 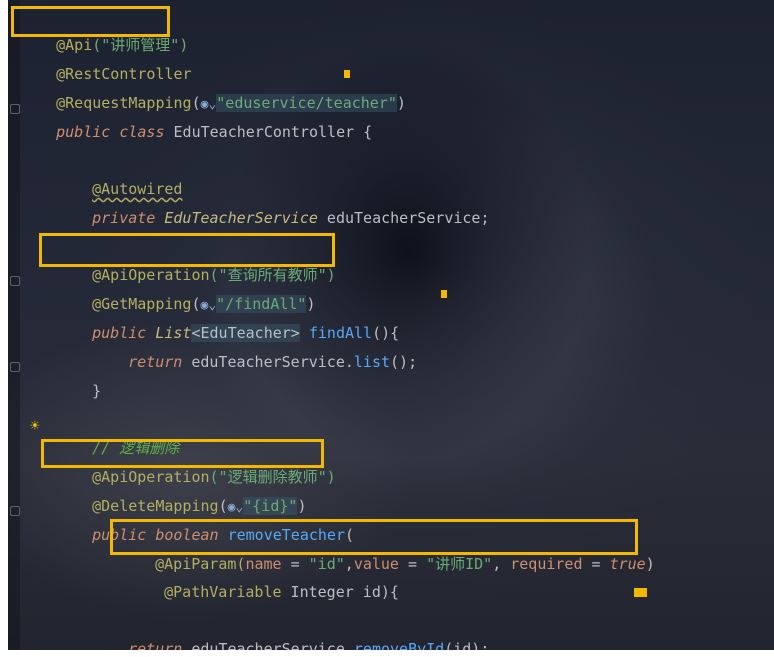 I want to click on keyword: public, so click(x=83, y=132).